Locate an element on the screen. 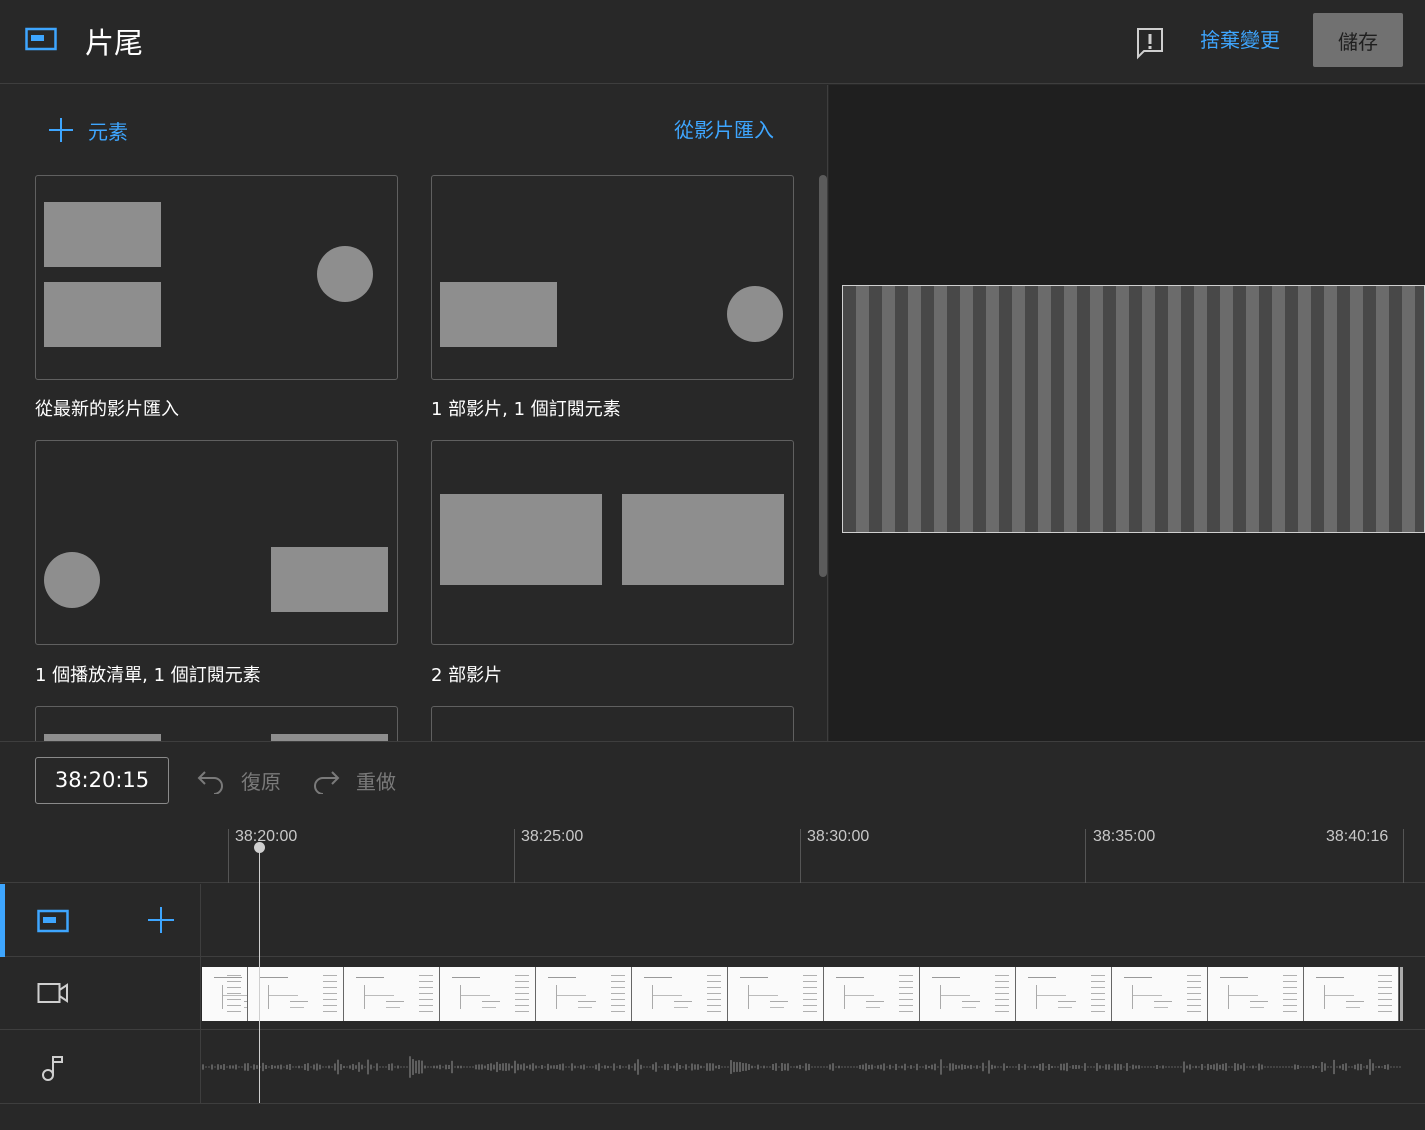  endscreen-track is located at coordinates (712, 920).